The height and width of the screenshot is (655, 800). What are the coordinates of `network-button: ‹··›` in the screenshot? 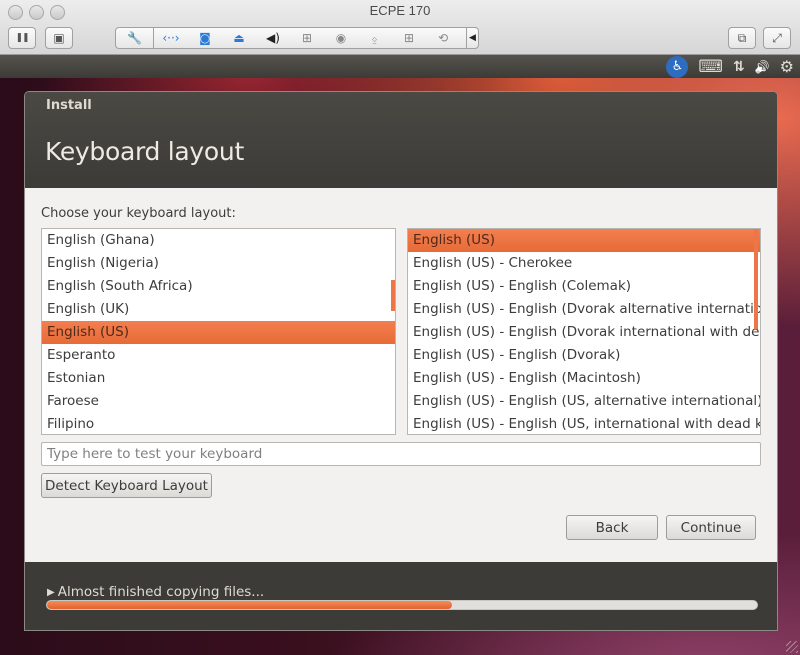 It's located at (171, 38).